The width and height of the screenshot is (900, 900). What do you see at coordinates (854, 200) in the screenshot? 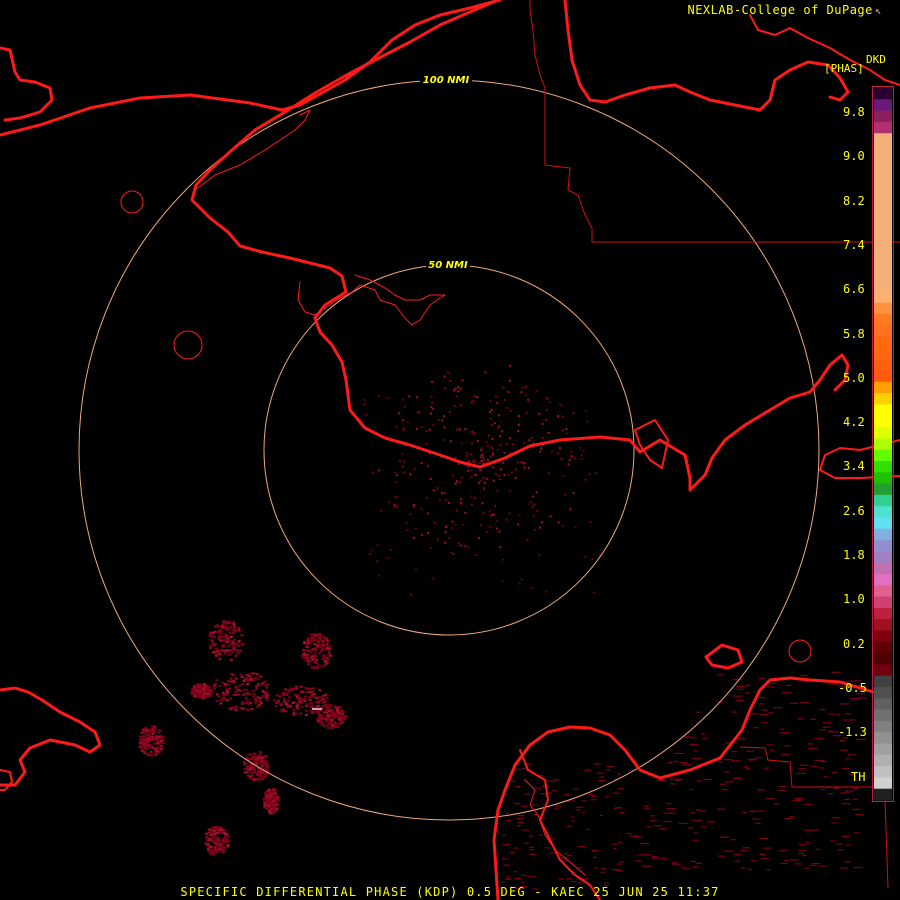
I see `scale-label: 8.2` at bounding box center [854, 200].